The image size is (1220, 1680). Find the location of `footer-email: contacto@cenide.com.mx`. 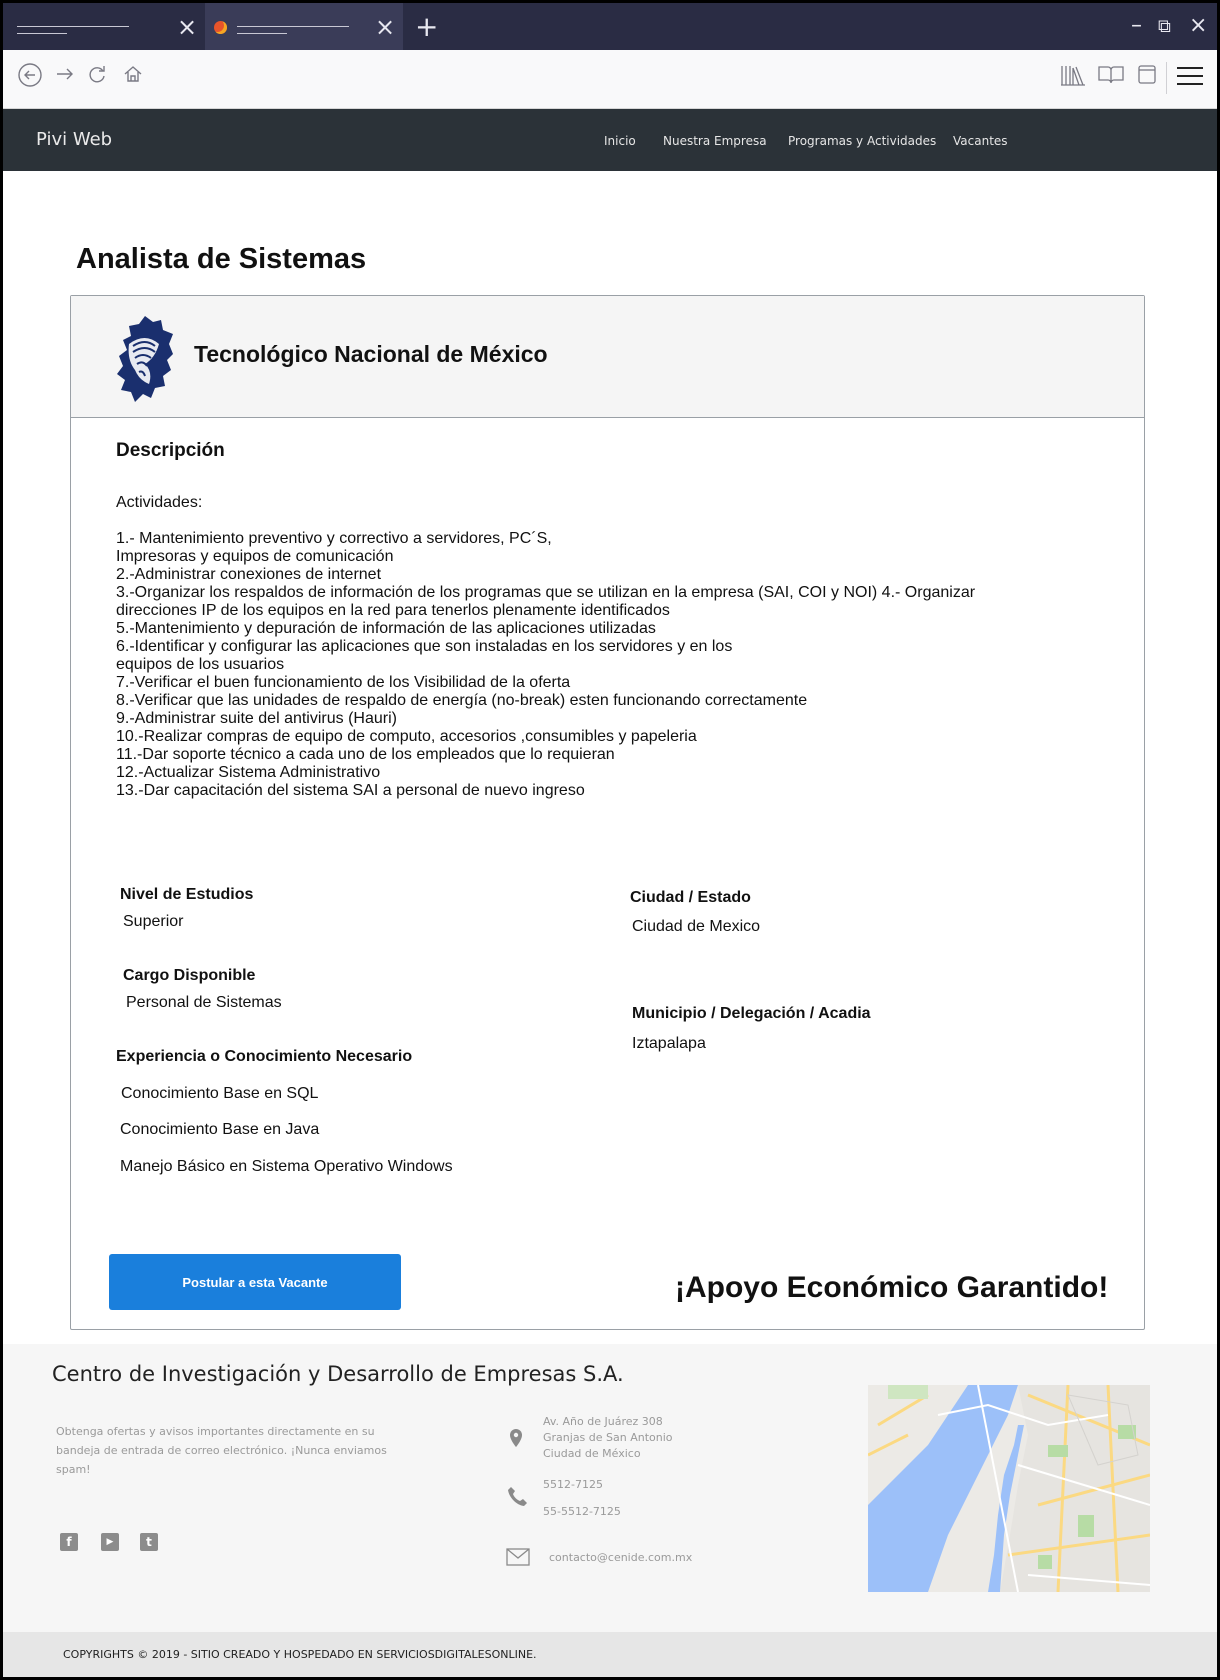

footer-email: contacto@cenide.com.mx is located at coordinates (620, 1558).